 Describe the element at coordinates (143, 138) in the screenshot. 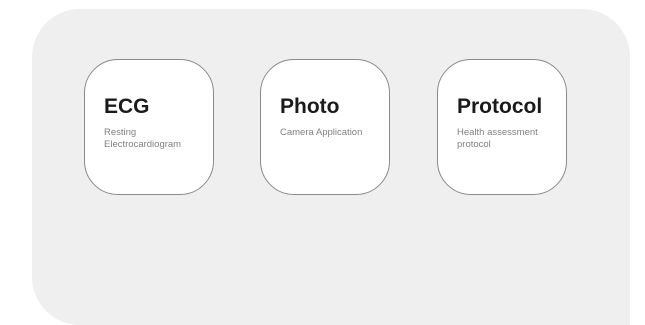

I see `ecg-card-description: Resting Electrocardiogram` at that location.